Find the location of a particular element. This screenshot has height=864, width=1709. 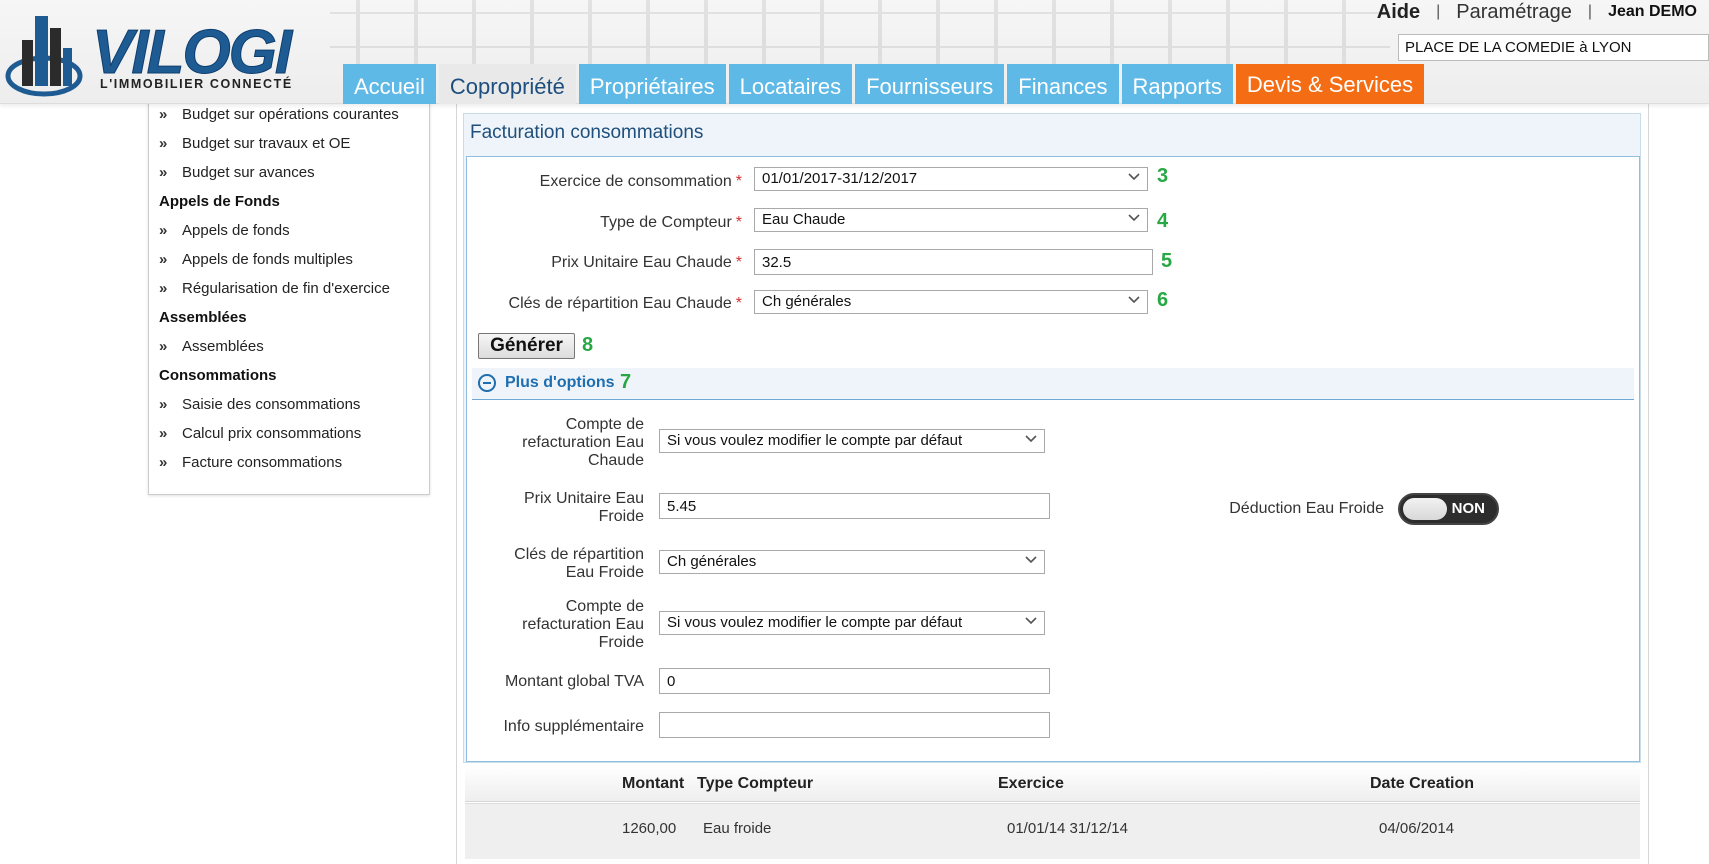

cles-repartition-ef-value: Ch générales is located at coordinates (712, 561).